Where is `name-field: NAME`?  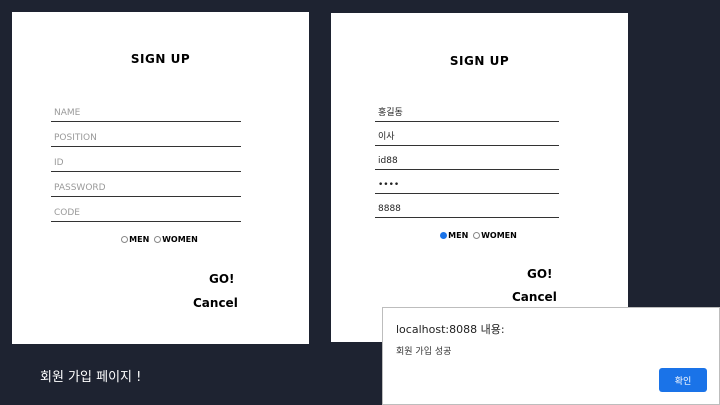
name-field: NAME is located at coordinates (146, 109).